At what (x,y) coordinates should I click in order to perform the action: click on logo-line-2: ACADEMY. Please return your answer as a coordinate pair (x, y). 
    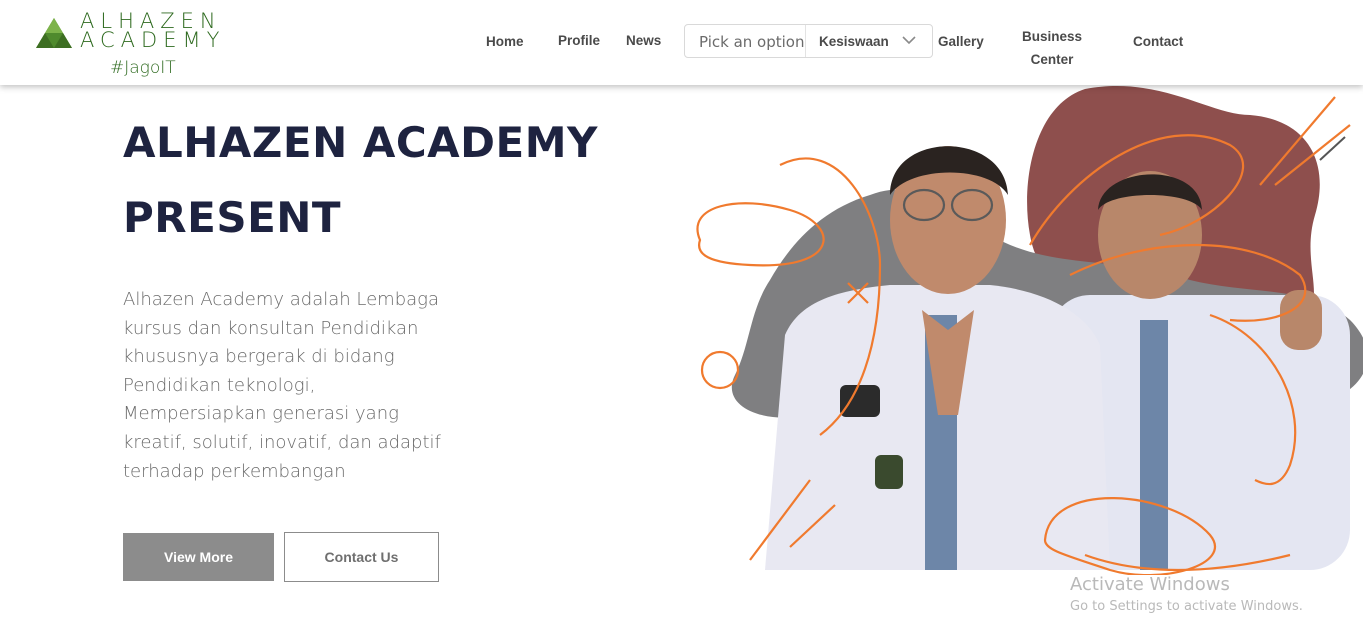
    Looking at the image, I should click on (153, 40).